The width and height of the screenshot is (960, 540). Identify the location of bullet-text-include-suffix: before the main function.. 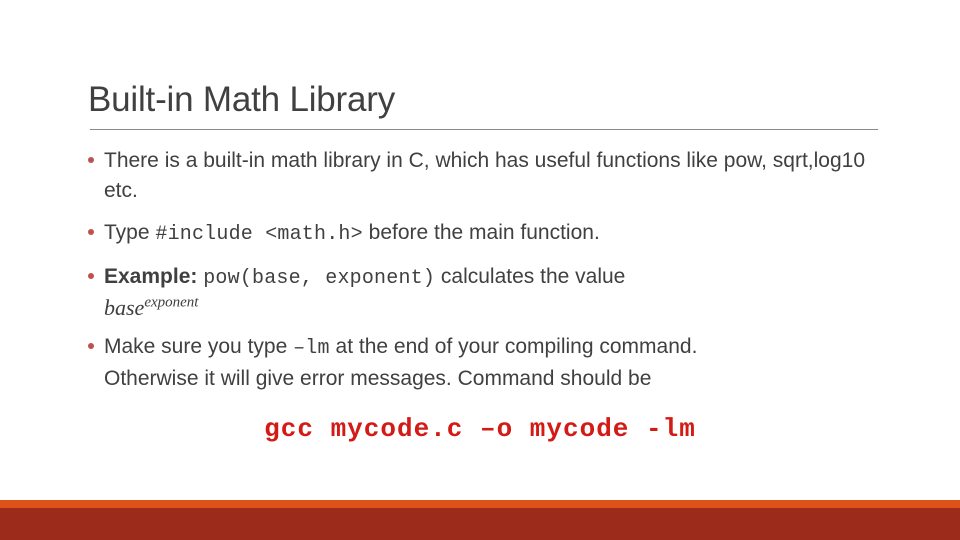
(481, 232).